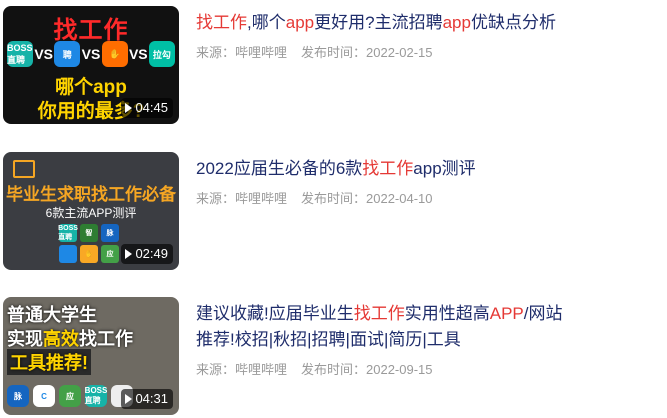  Describe the element at coordinates (444, 168) in the screenshot. I see `title-text: app测评` at that location.